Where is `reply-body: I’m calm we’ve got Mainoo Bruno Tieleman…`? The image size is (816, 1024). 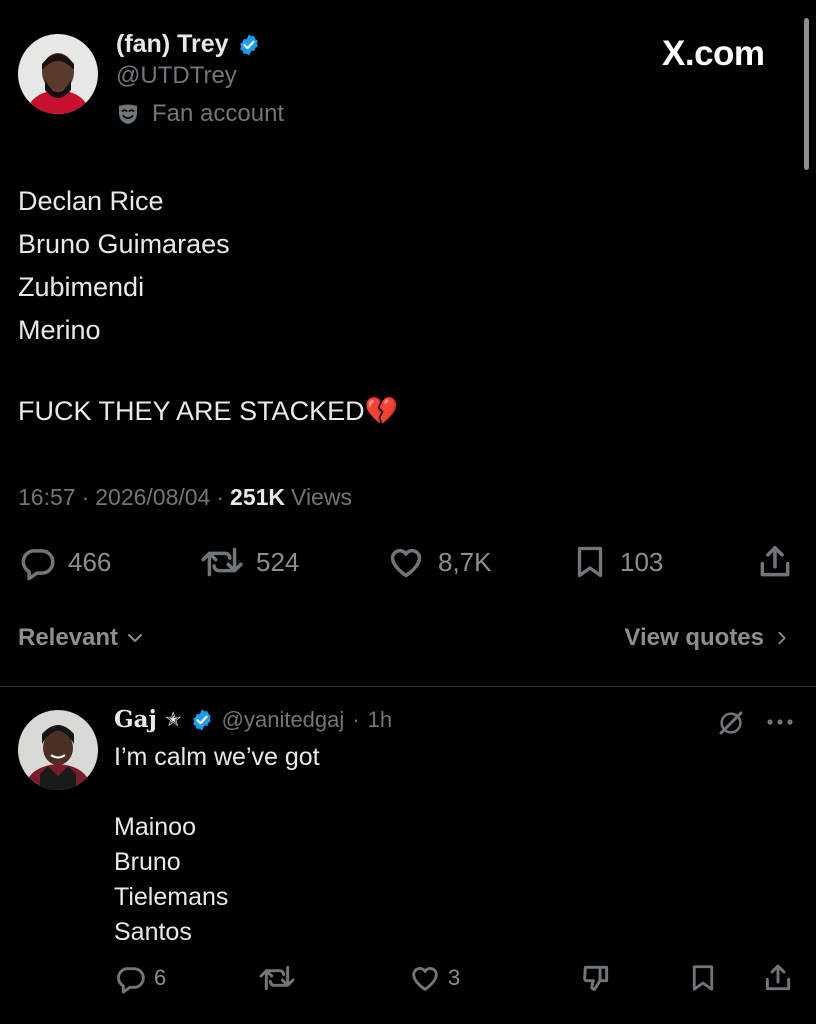
reply-body: I’m calm we’ve got Mainoo Bruno Tieleman… is located at coordinates (217, 845).